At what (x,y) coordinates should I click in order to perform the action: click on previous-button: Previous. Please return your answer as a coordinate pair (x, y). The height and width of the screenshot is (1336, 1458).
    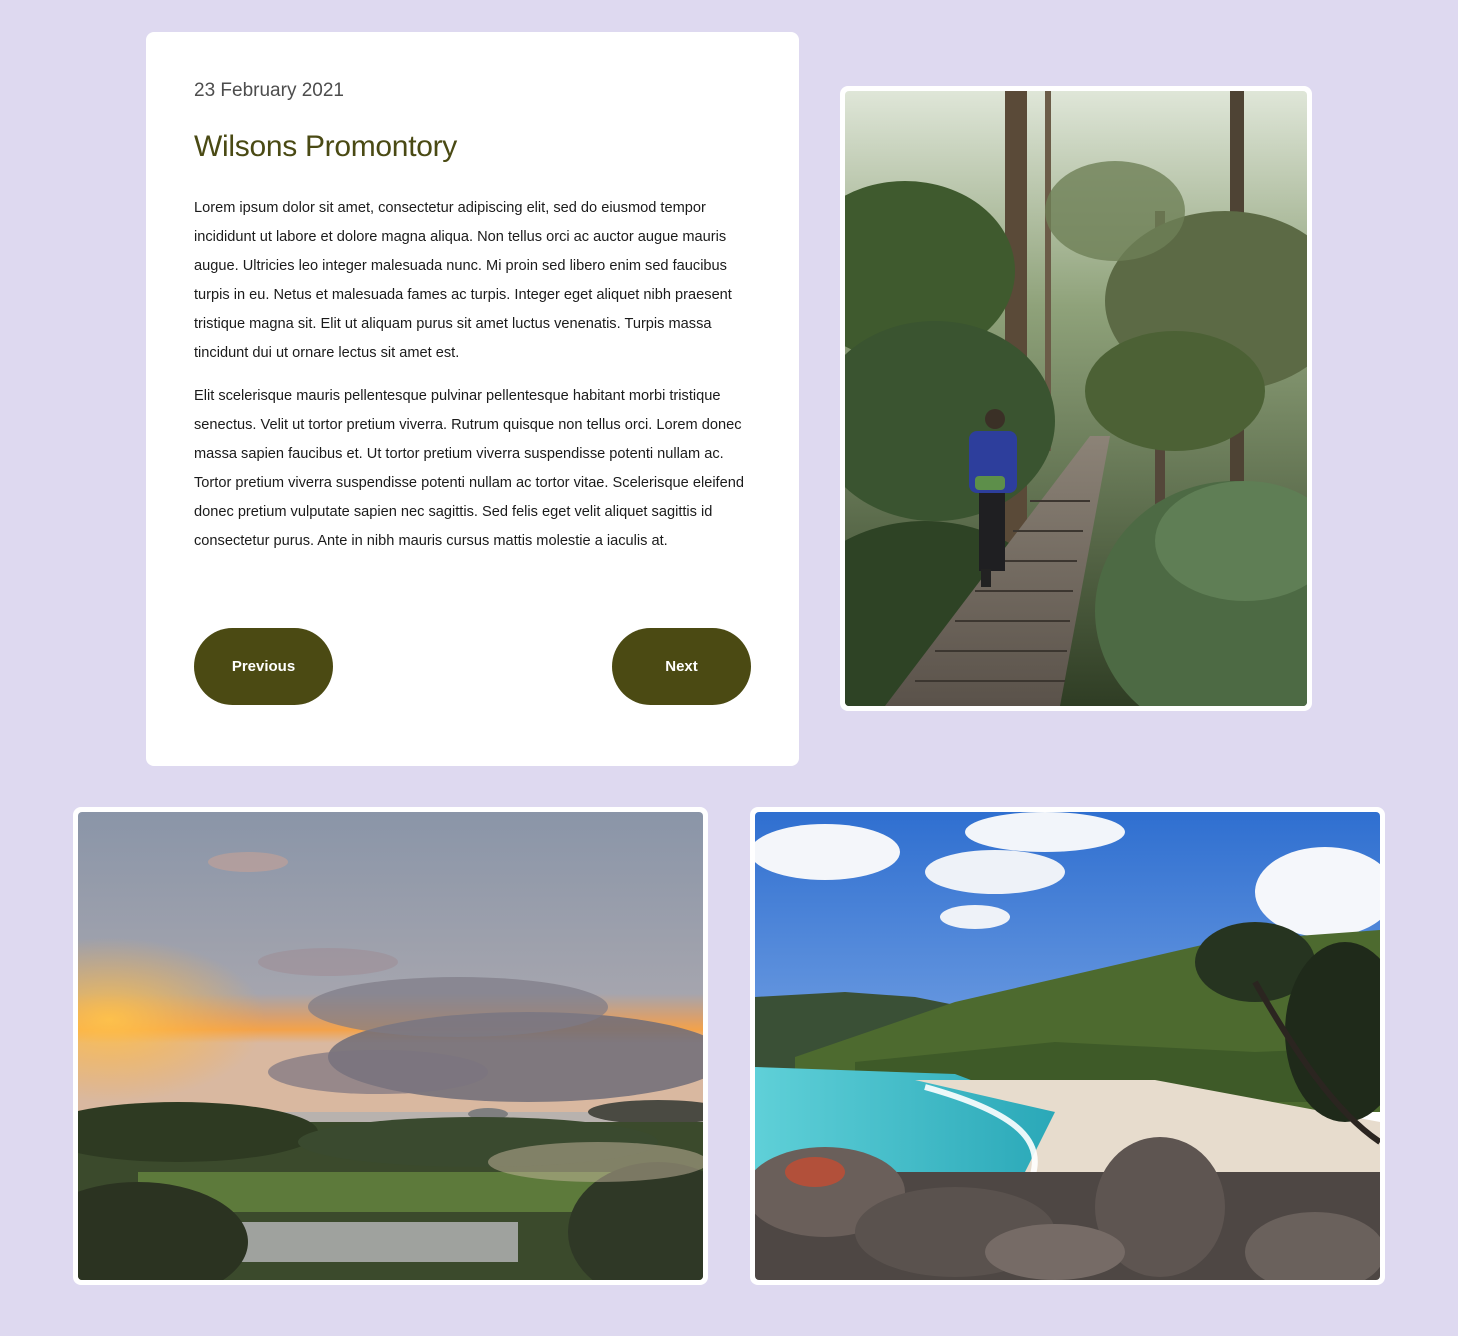
    Looking at the image, I should click on (263, 666).